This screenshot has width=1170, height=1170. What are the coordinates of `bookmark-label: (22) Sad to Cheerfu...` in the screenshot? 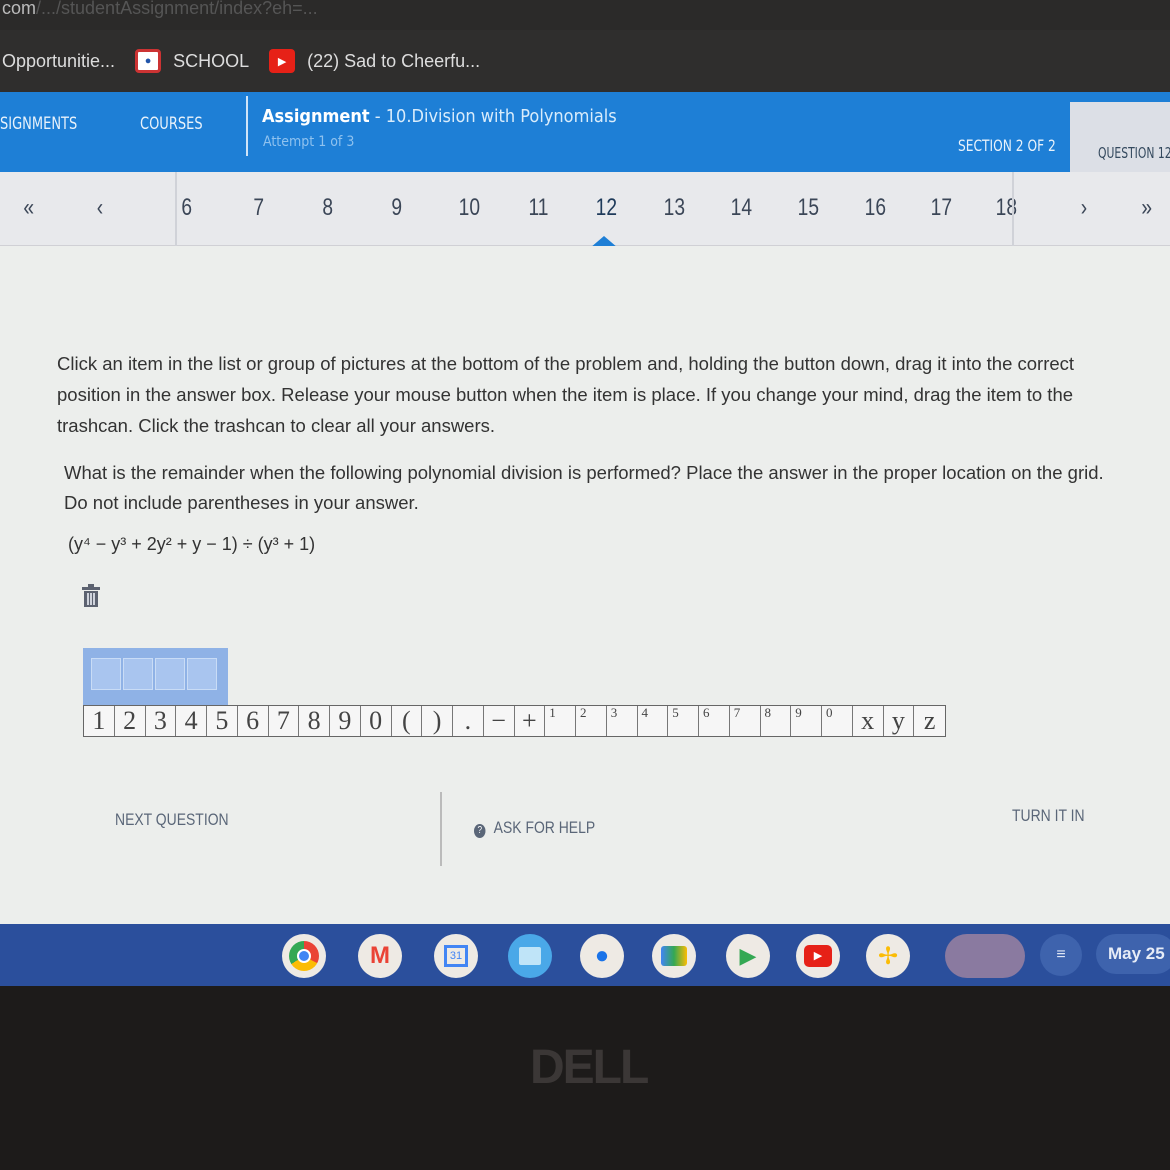 It's located at (394, 60).